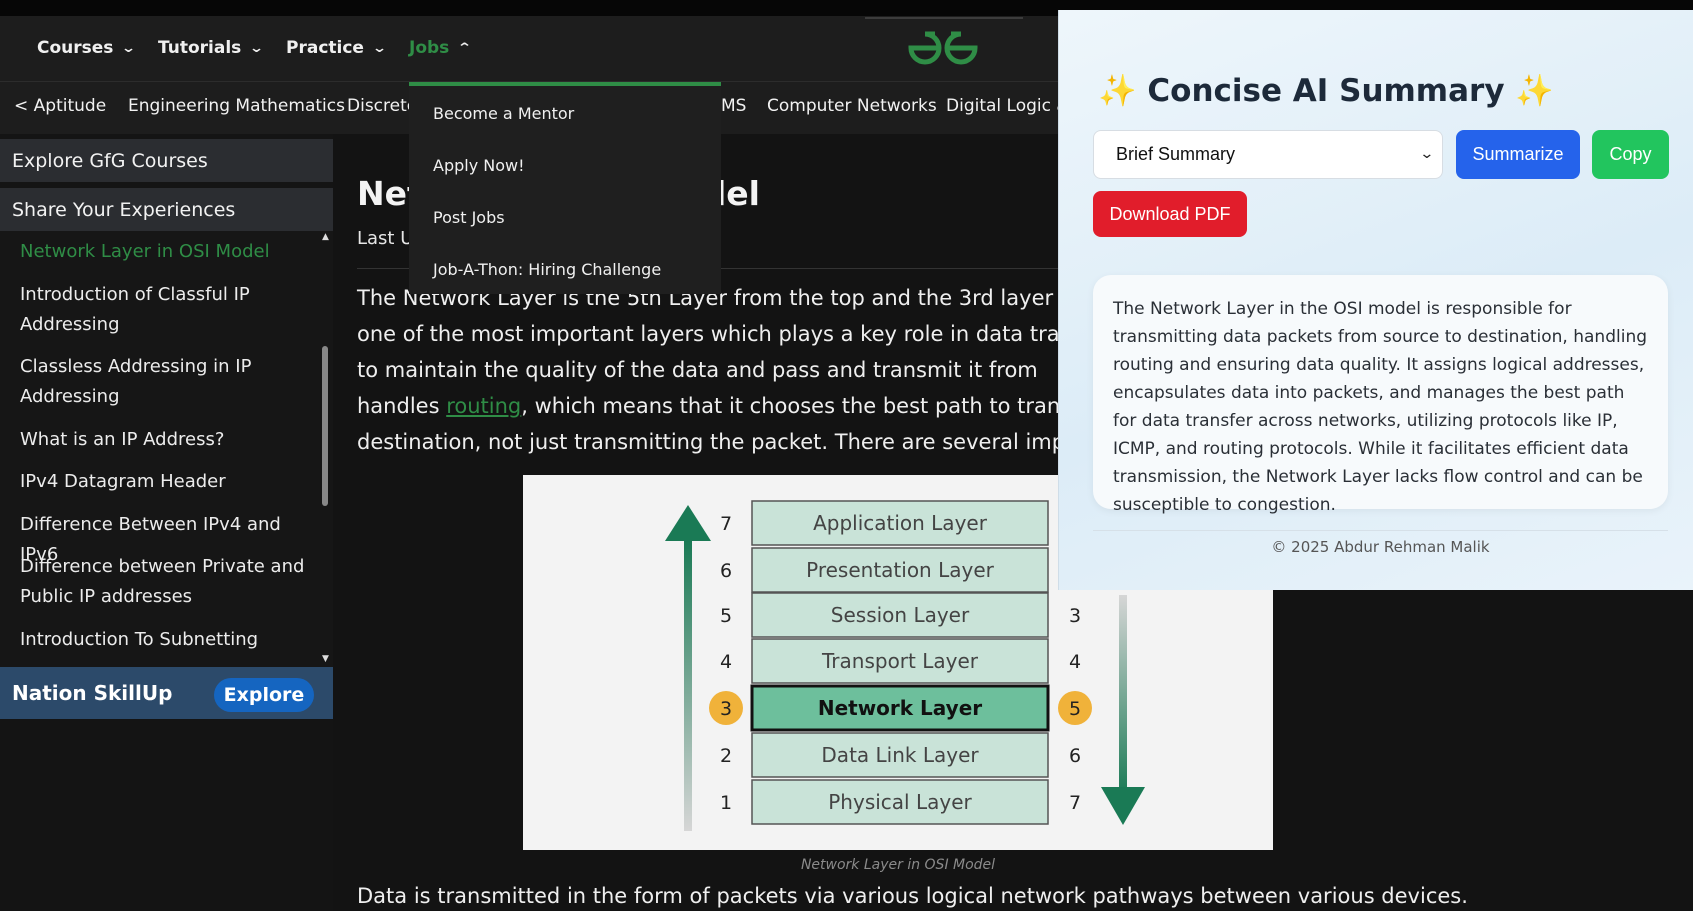  What do you see at coordinates (726, 616) in the screenshot?
I see `left-number: 5` at bounding box center [726, 616].